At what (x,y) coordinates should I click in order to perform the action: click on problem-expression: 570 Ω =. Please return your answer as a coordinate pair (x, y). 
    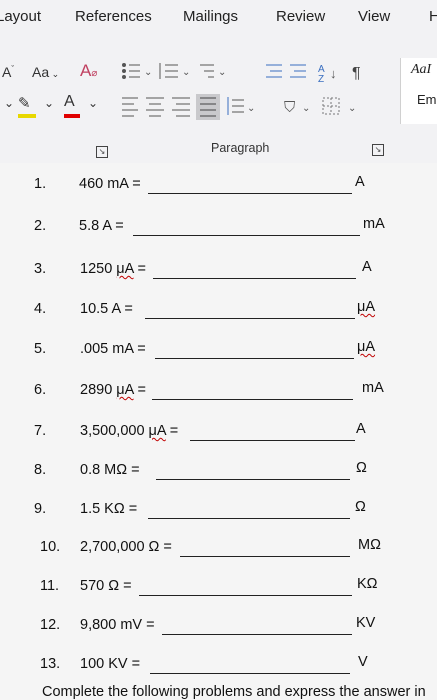
    Looking at the image, I should click on (106, 586).